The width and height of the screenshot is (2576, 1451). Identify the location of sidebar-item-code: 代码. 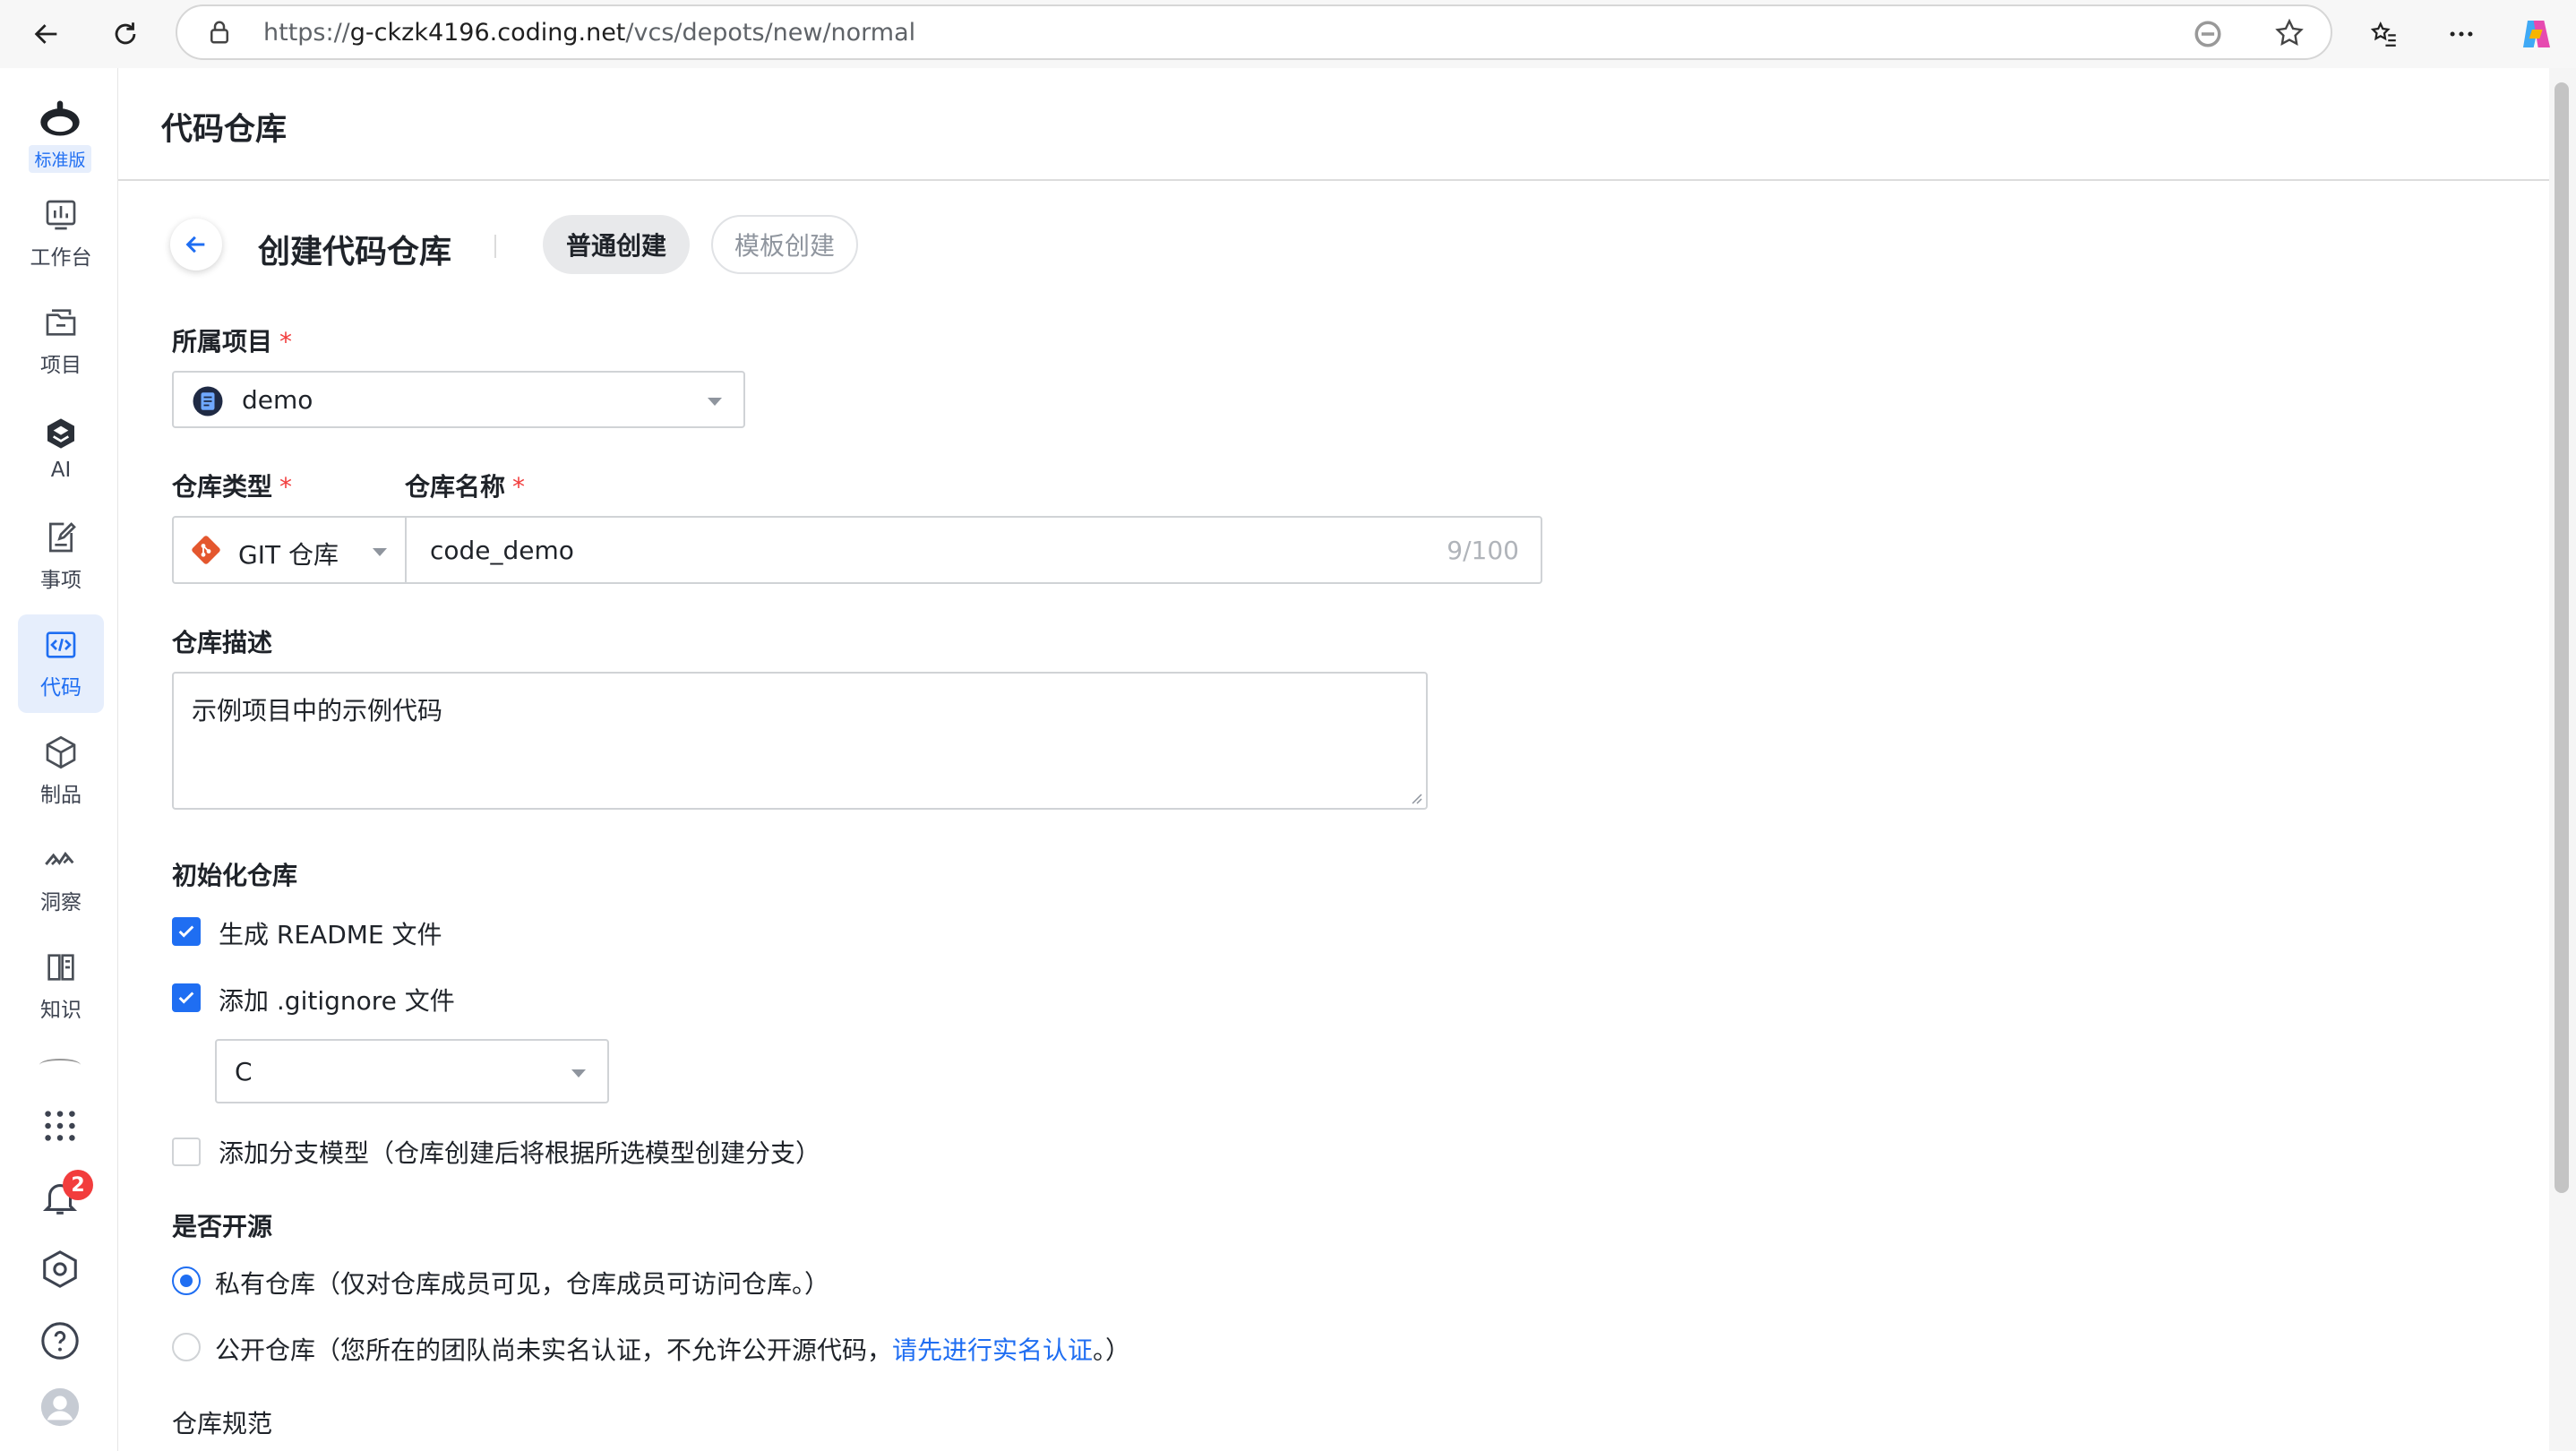
(61, 663).